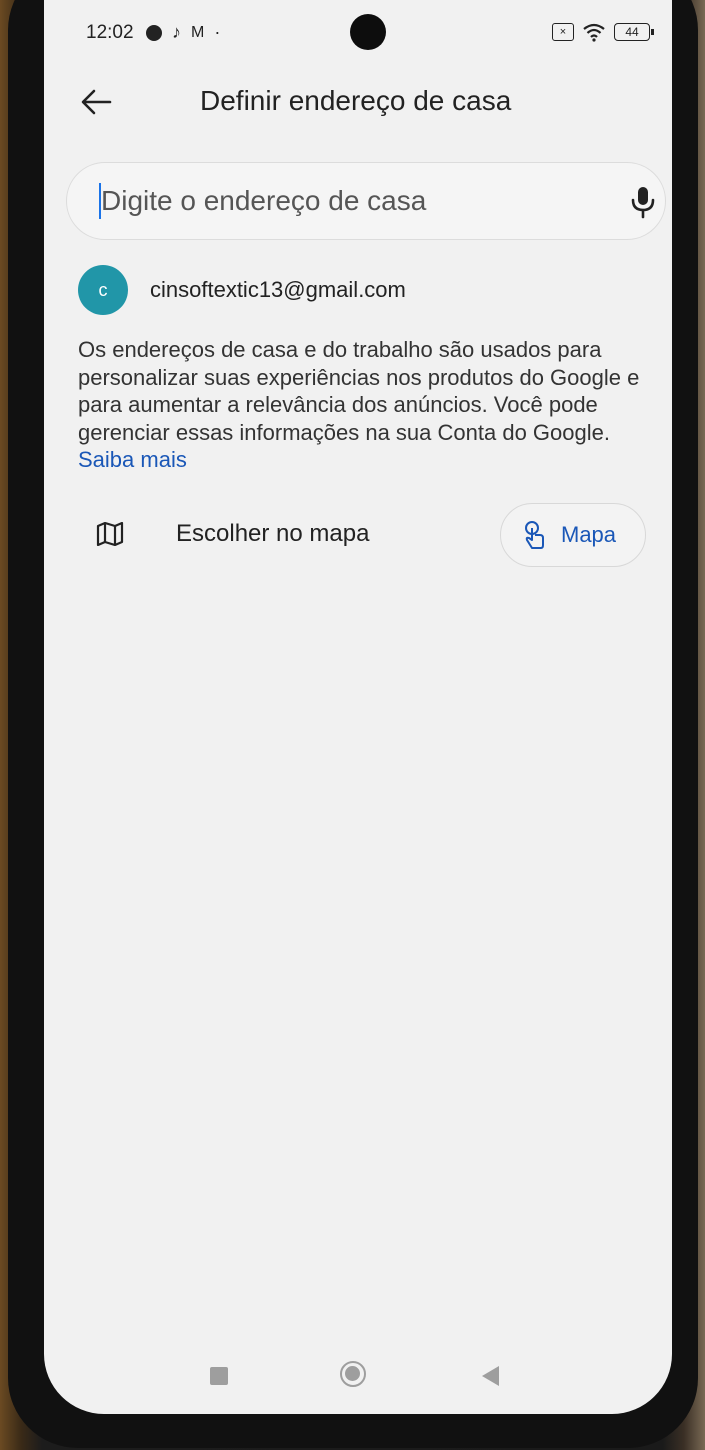  Describe the element at coordinates (96, 102) in the screenshot. I see `arrow-back-icon` at that location.